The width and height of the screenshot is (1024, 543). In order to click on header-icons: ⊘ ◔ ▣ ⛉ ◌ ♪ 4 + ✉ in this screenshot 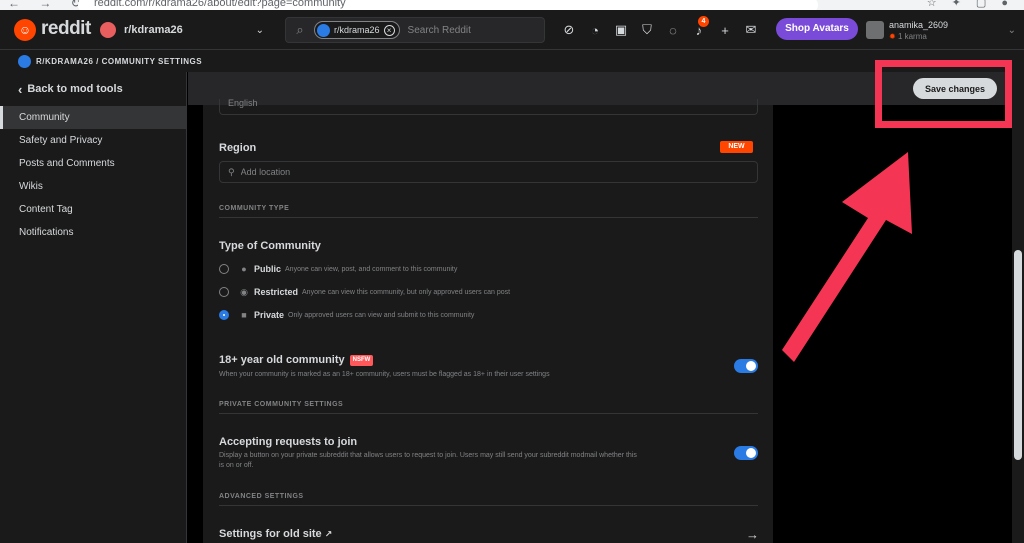, I will do `click(660, 28)`.